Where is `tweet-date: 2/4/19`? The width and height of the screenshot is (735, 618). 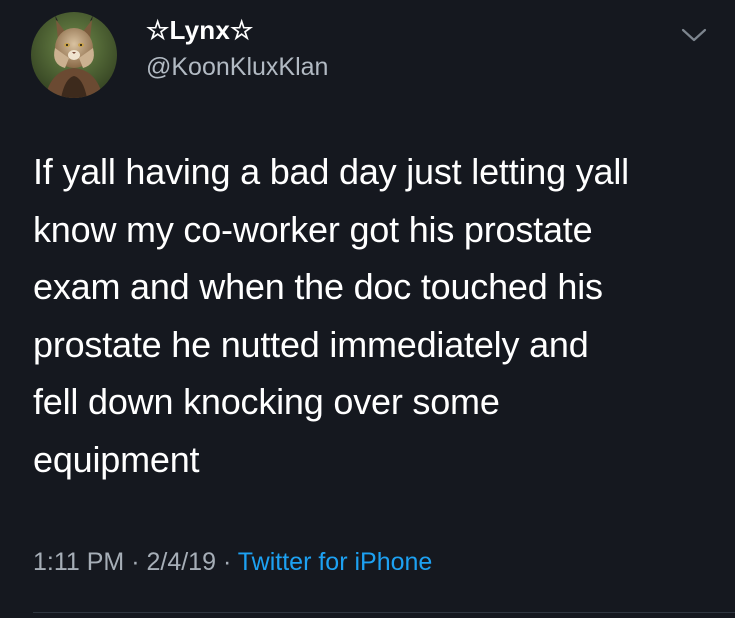 tweet-date: 2/4/19 is located at coordinates (181, 562).